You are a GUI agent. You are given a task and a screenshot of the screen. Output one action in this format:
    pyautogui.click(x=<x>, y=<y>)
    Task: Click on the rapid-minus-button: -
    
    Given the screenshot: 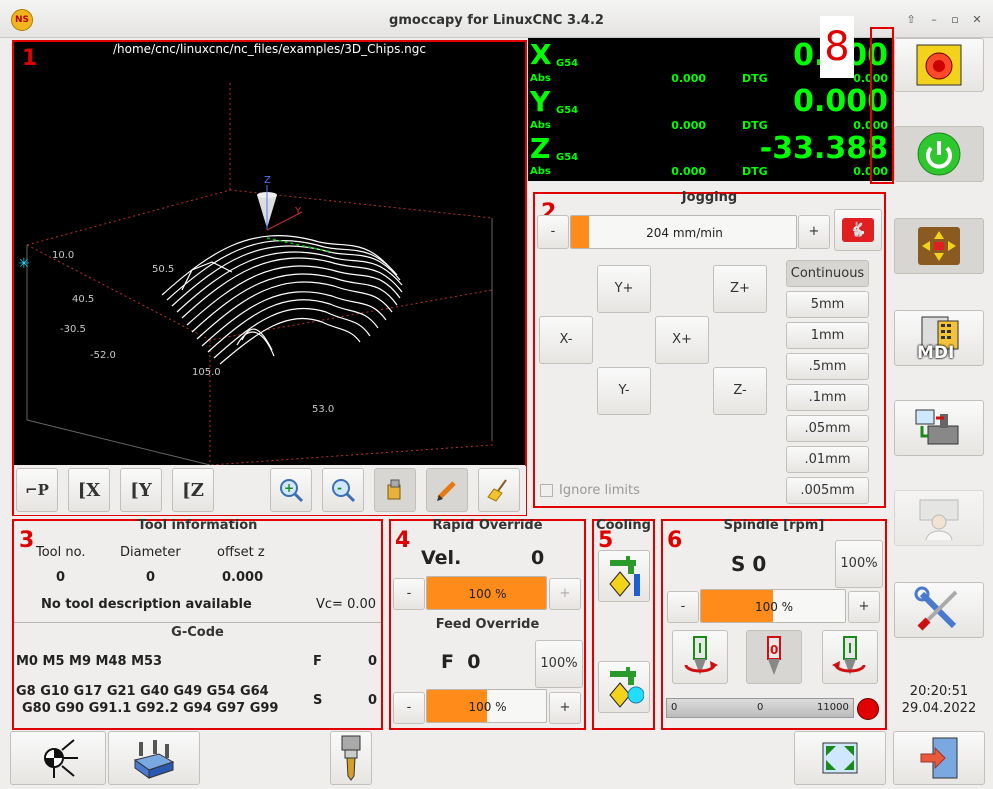 What is the action you would take?
    pyautogui.click(x=409, y=594)
    